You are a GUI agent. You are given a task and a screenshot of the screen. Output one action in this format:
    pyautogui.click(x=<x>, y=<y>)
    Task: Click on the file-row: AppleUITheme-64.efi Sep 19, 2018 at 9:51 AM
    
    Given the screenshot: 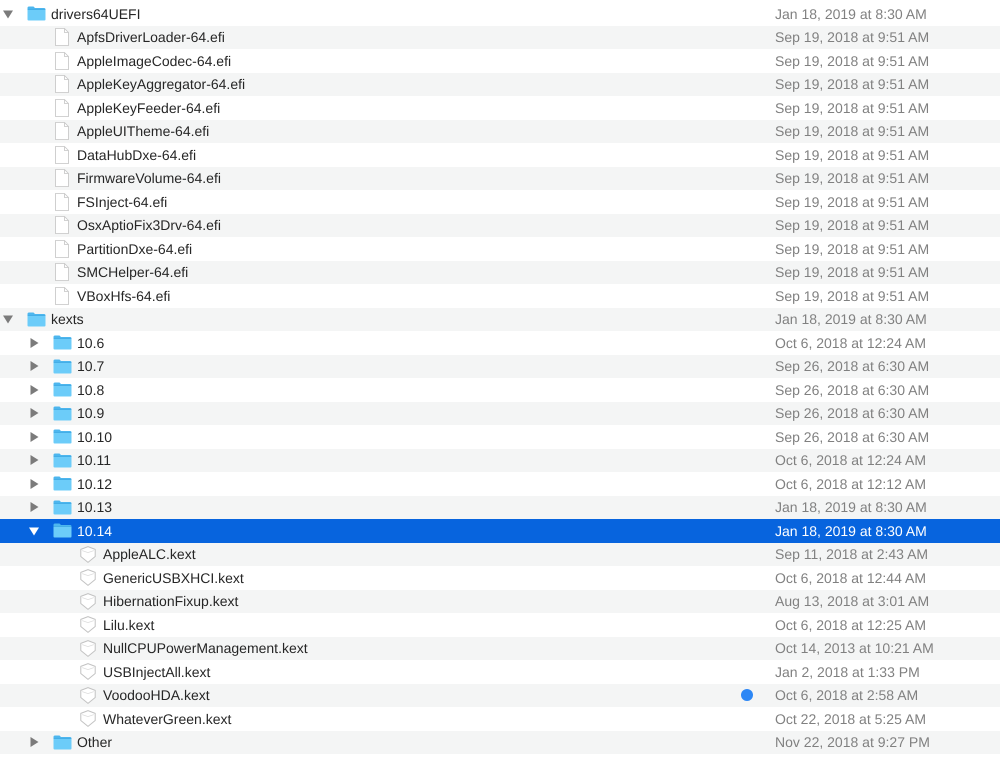 What is the action you would take?
    pyautogui.click(x=500, y=131)
    